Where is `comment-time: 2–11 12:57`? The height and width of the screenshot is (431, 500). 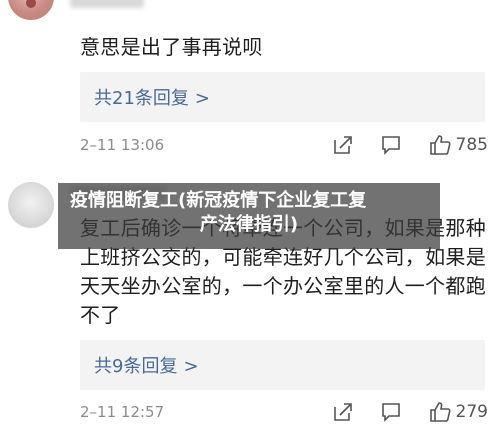
comment-time: 2–11 12:57 is located at coordinates (122, 412).